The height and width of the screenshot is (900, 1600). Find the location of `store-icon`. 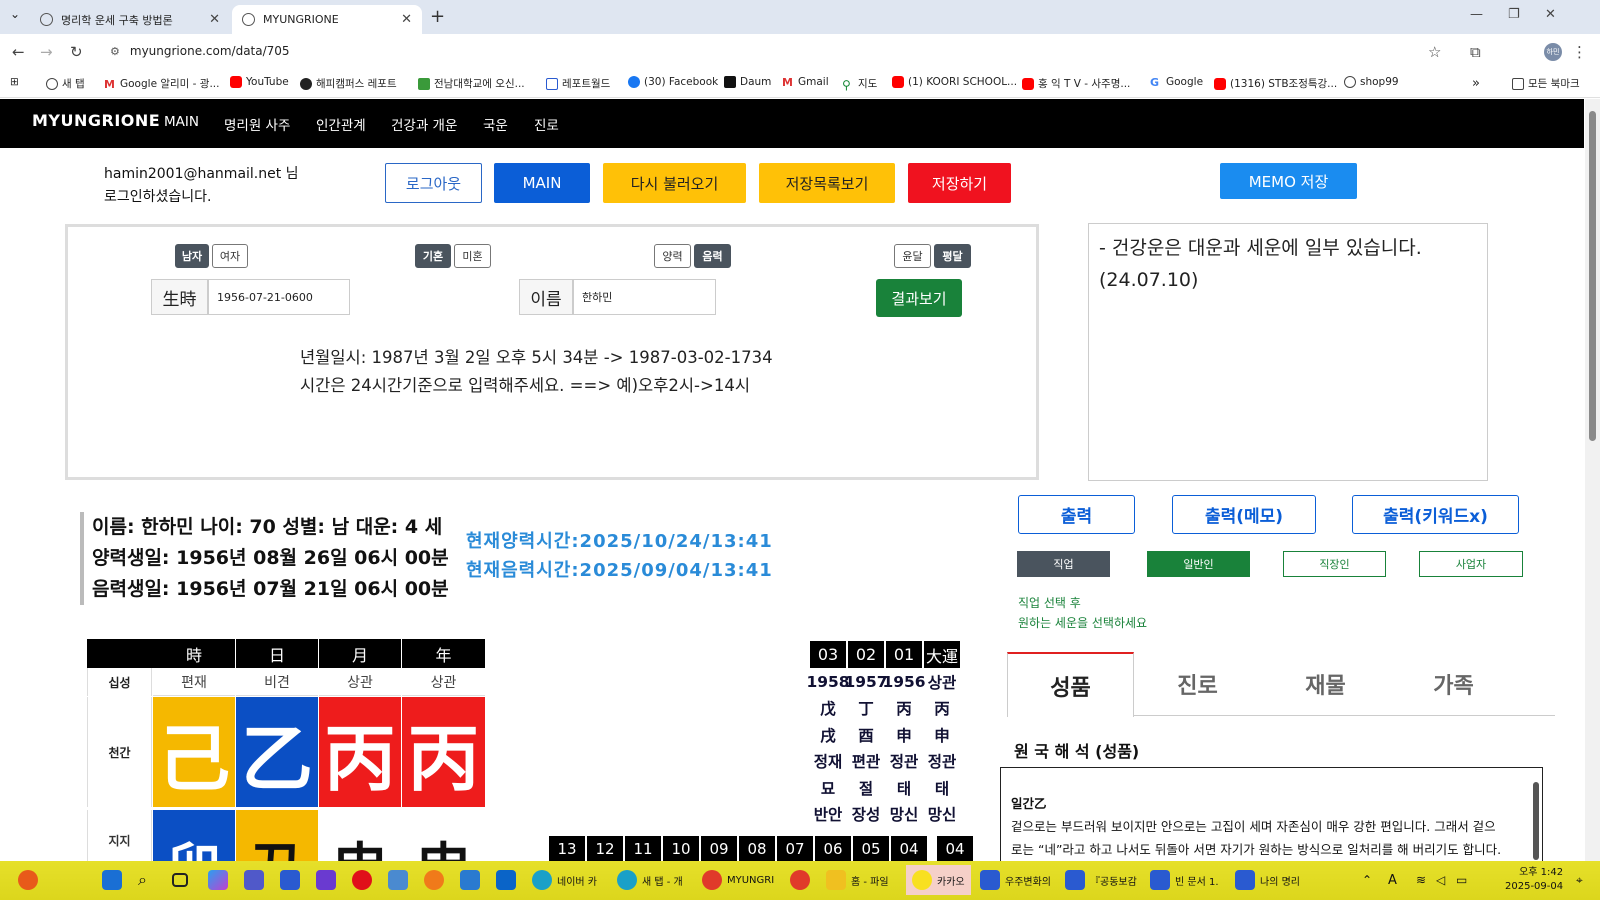

store-icon is located at coordinates (290, 880).